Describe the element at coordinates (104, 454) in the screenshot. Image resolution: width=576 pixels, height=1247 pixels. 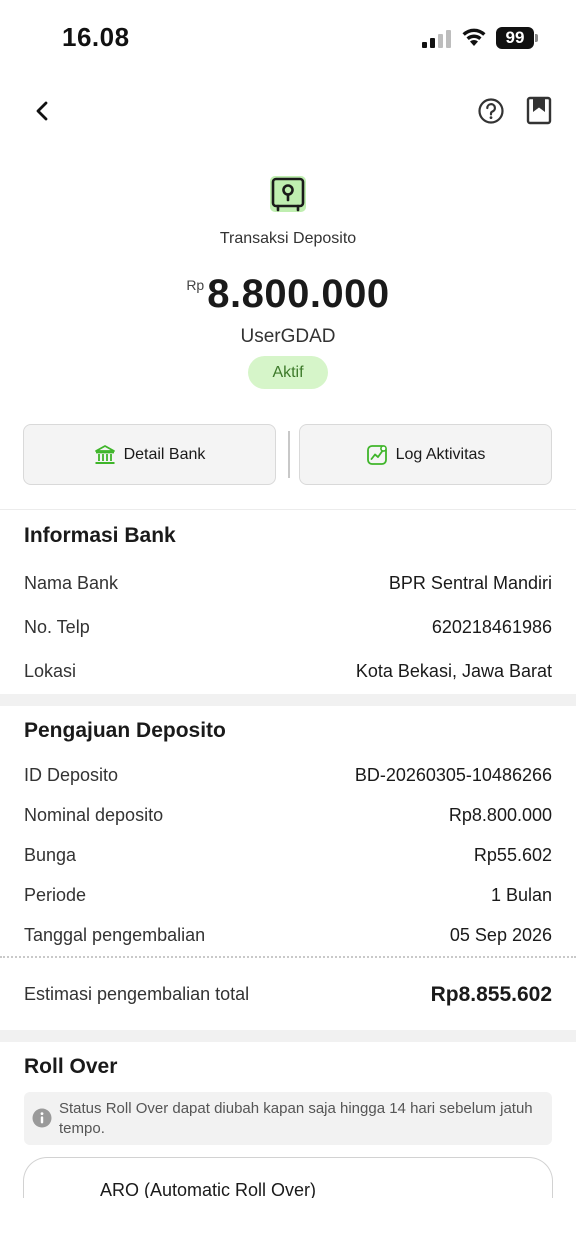
I see `bank-icon` at that location.